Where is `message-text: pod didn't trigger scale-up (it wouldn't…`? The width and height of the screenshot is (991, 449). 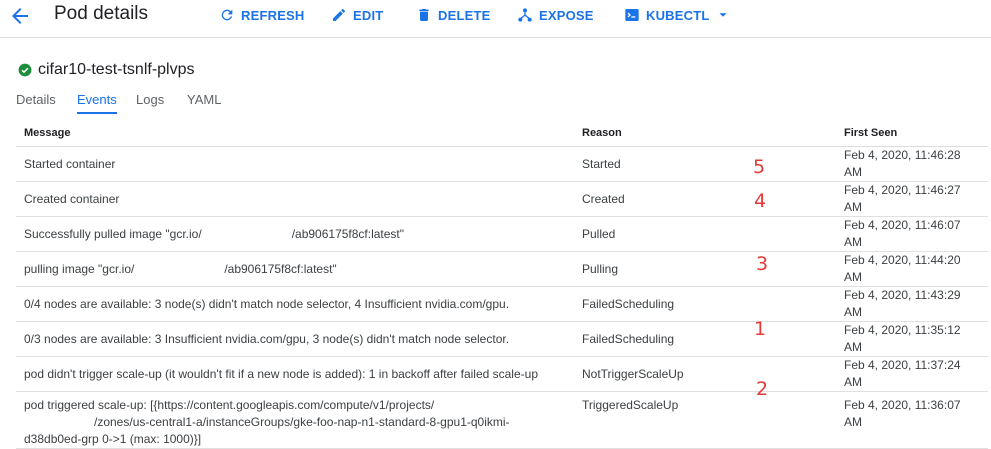 message-text: pod didn't trigger scale-up (it wouldn't… is located at coordinates (281, 373).